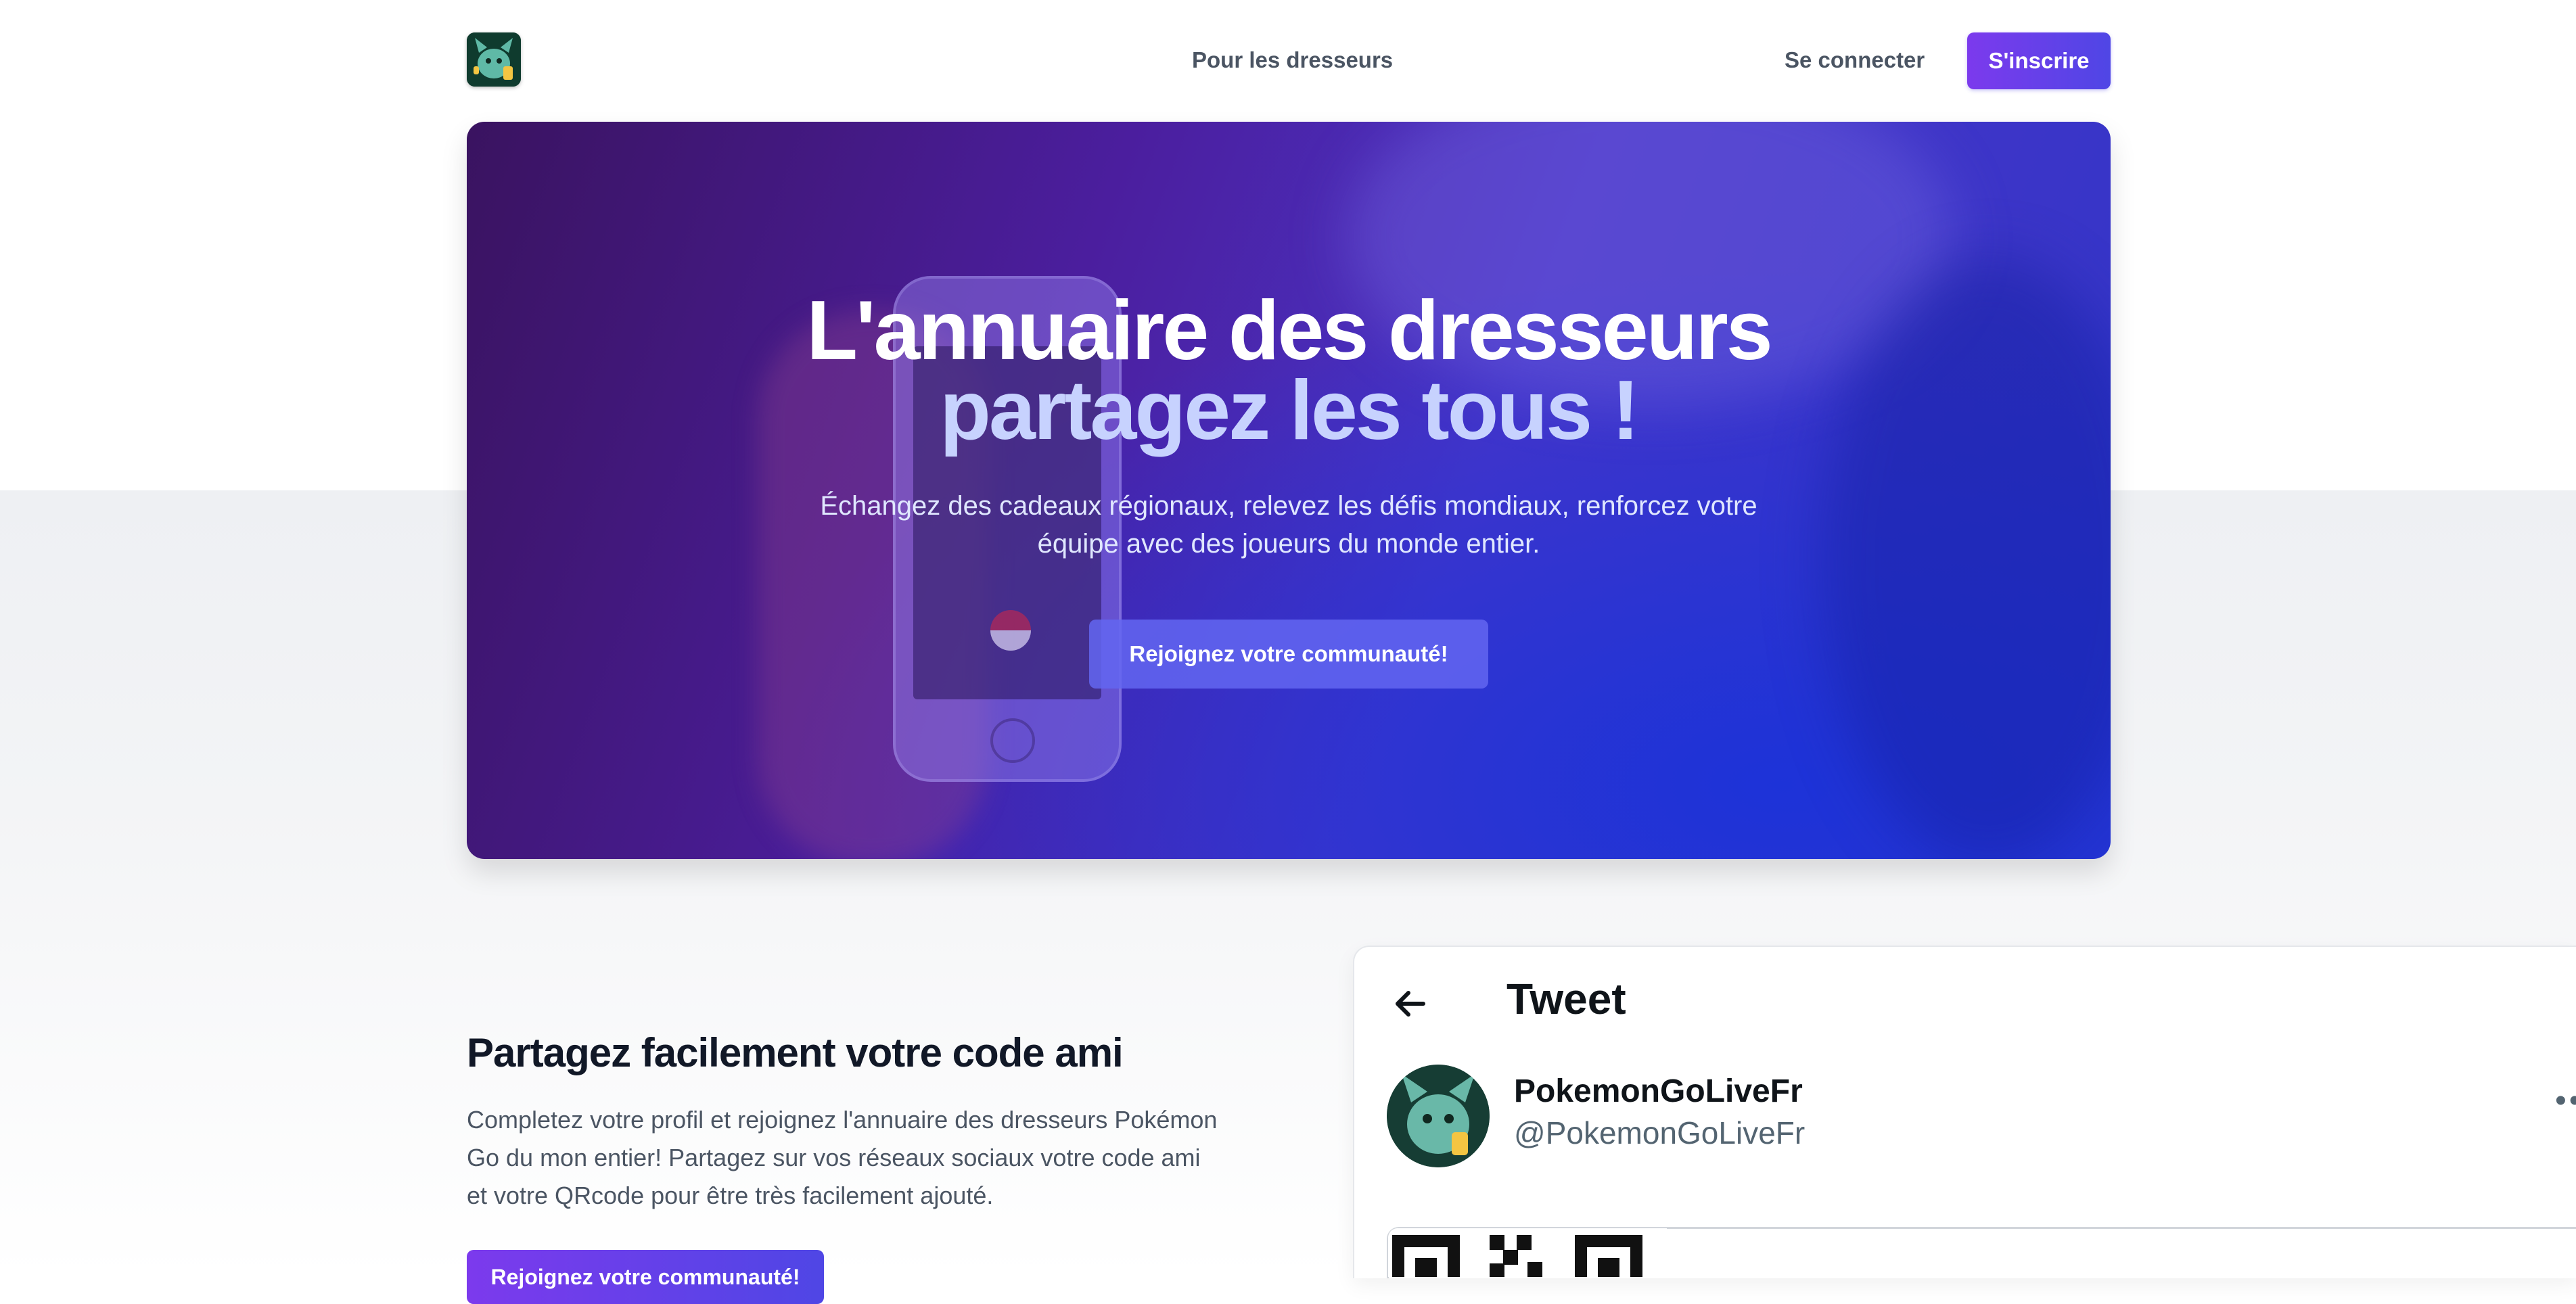 The width and height of the screenshot is (2576, 1304). What do you see at coordinates (1292, 60) in the screenshot?
I see `nav-link-trainers: Pour les dresseurs` at bounding box center [1292, 60].